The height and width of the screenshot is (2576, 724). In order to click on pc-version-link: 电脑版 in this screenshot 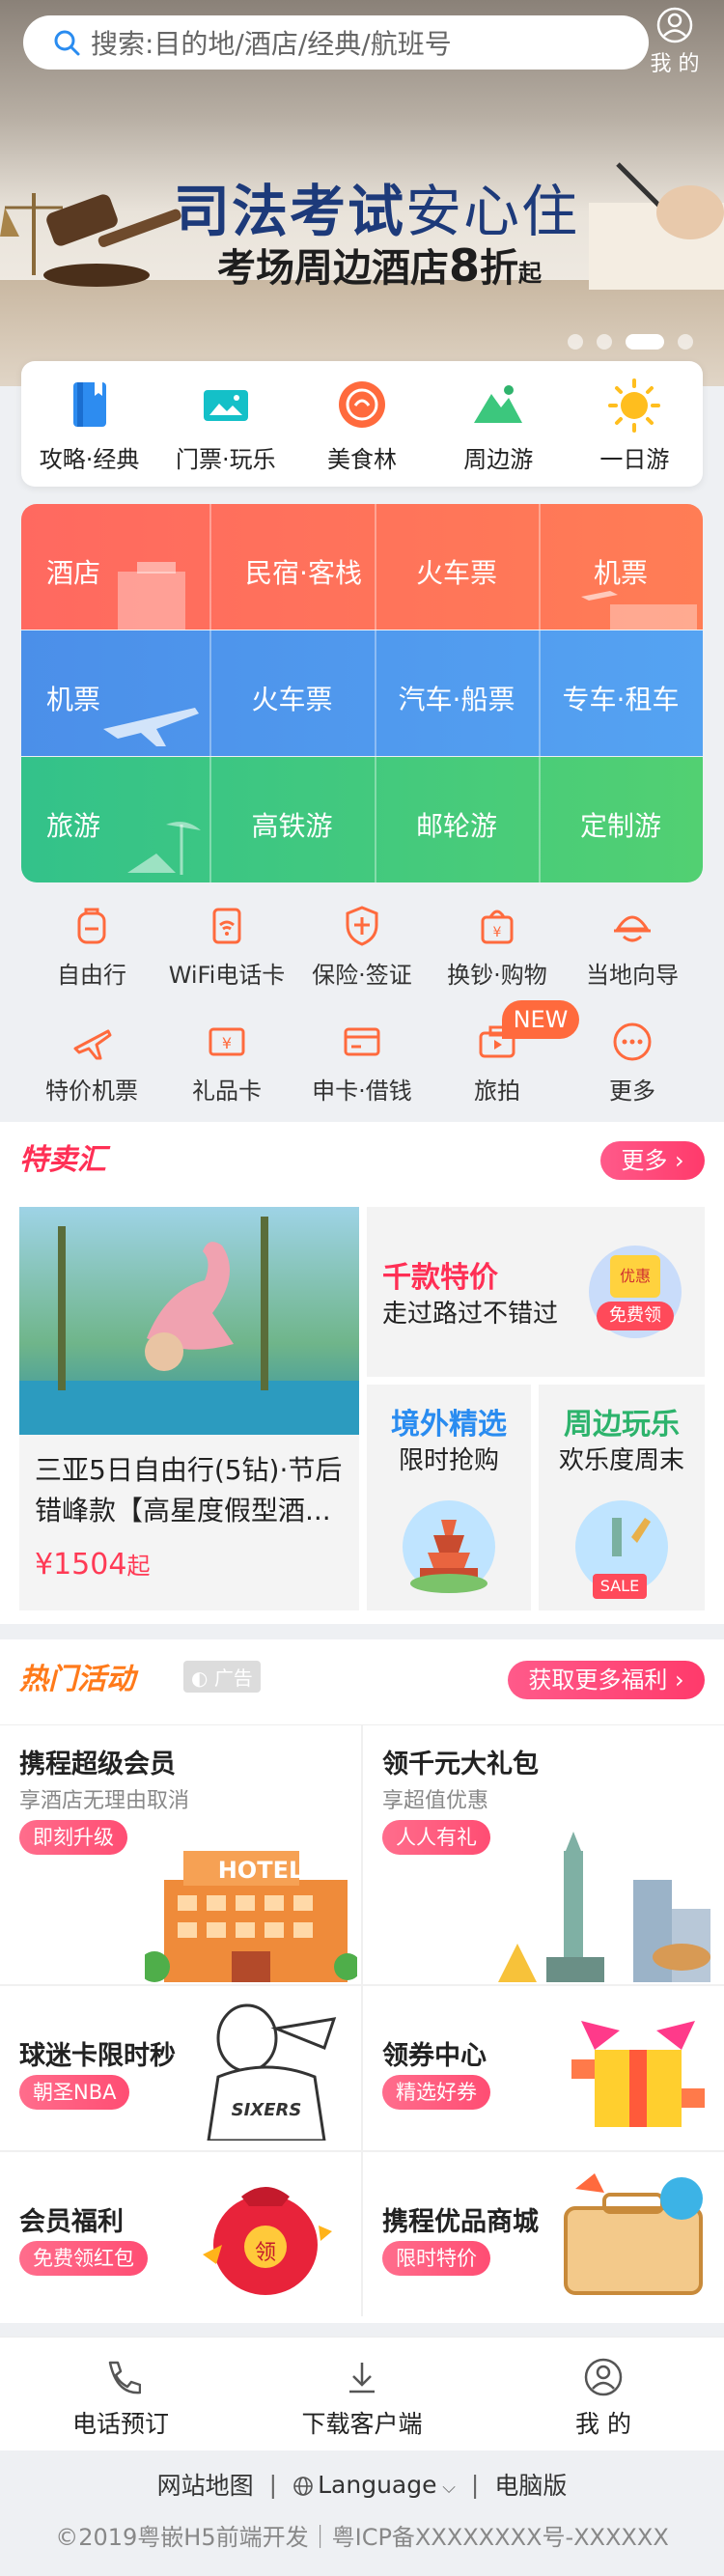, I will do `click(530, 2485)`.